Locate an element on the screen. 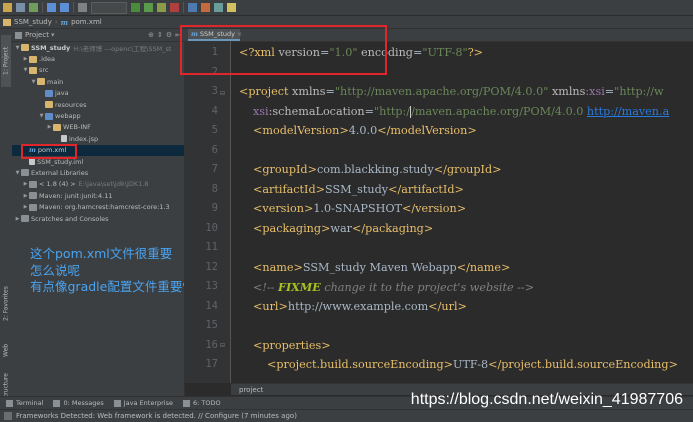  xml-tag: name is located at coordinates (485, 267).